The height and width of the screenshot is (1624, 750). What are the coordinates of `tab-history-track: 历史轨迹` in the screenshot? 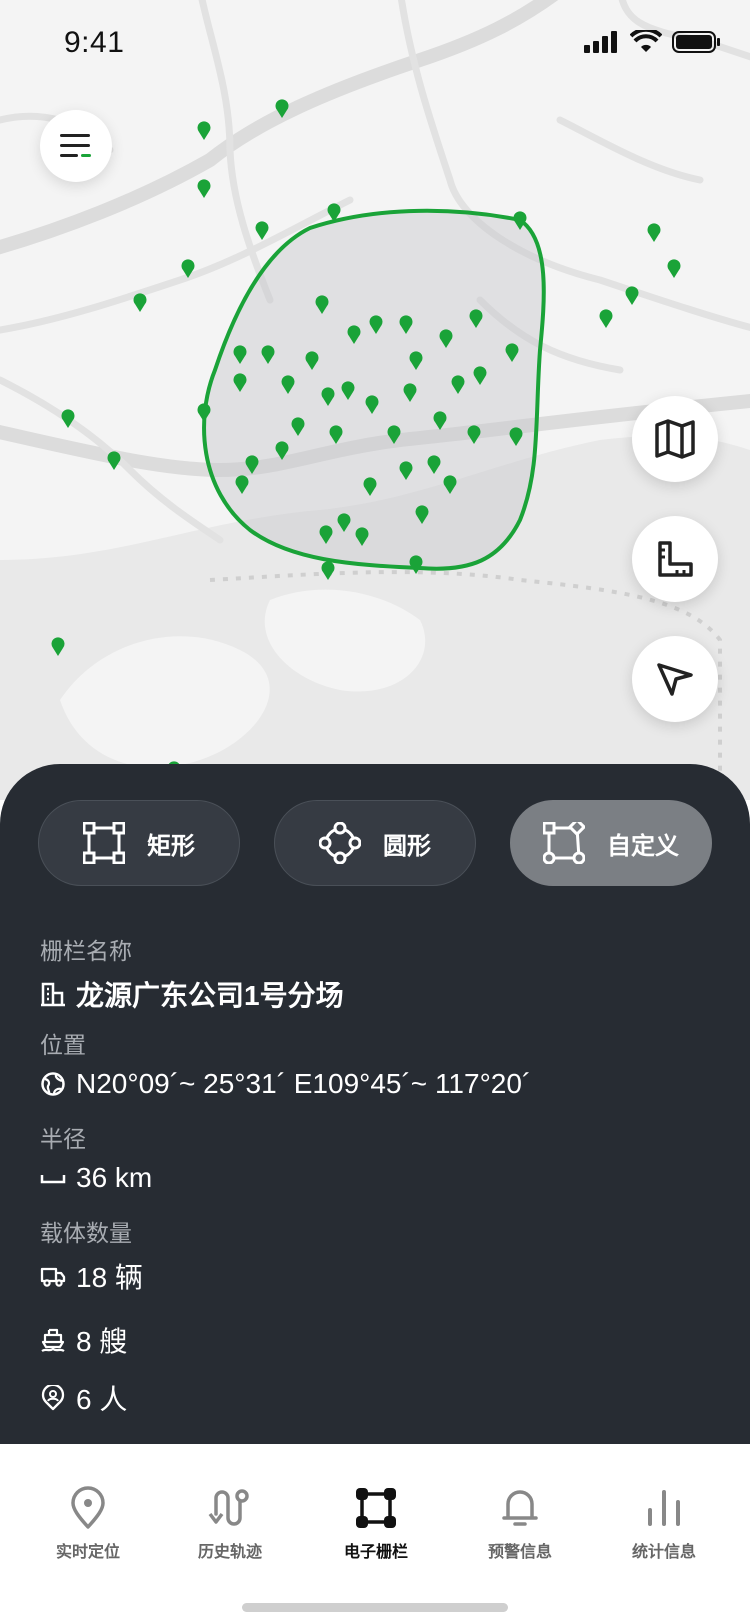 It's located at (230, 1524).